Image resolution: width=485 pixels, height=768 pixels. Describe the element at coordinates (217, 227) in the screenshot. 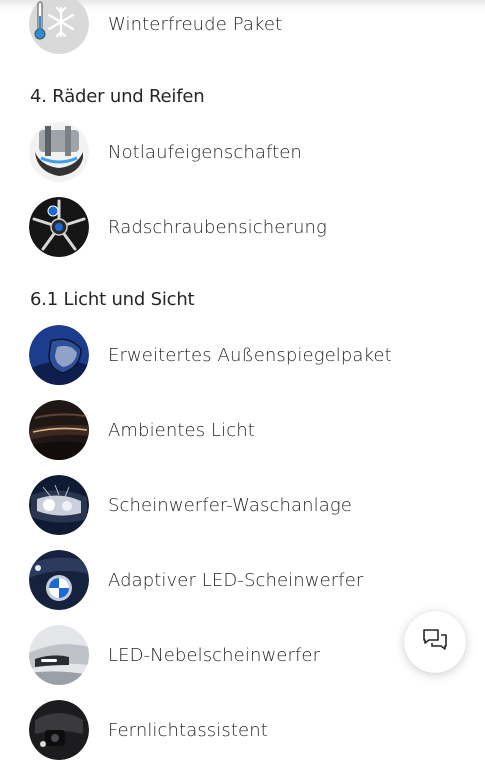

I see `option-label: Radschraubensicherung` at that location.